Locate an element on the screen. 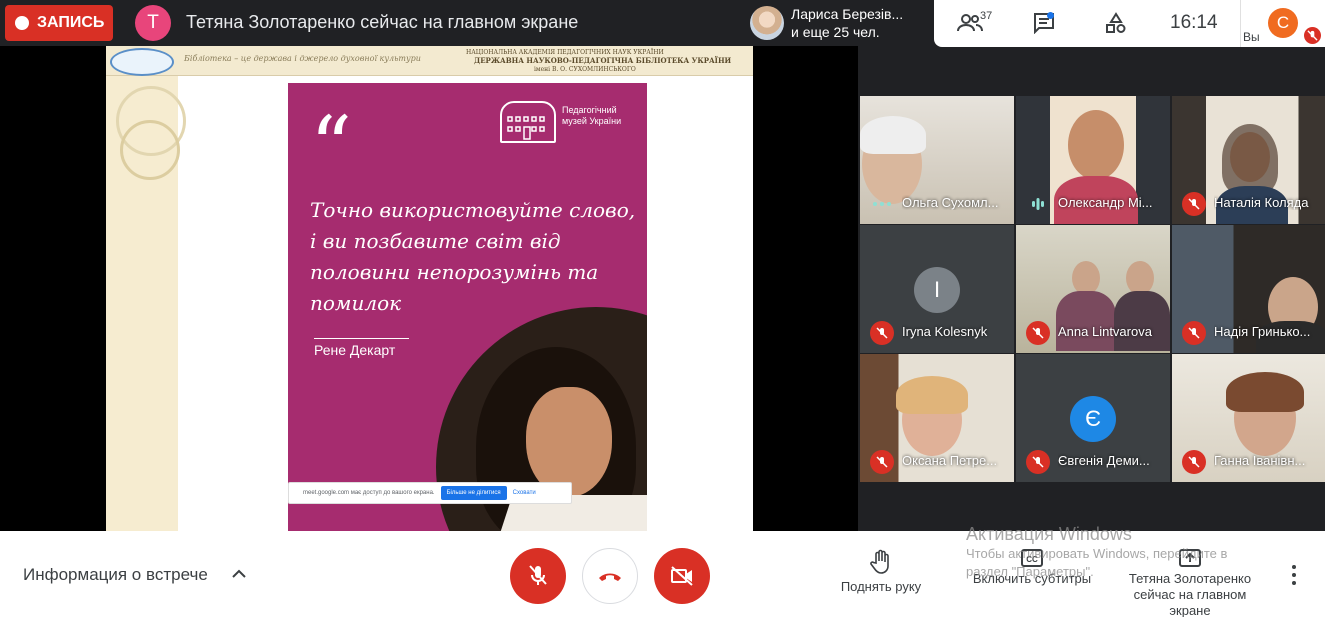 This screenshot has width=1325, height=617. participant-avatar: Є is located at coordinates (1093, 419).